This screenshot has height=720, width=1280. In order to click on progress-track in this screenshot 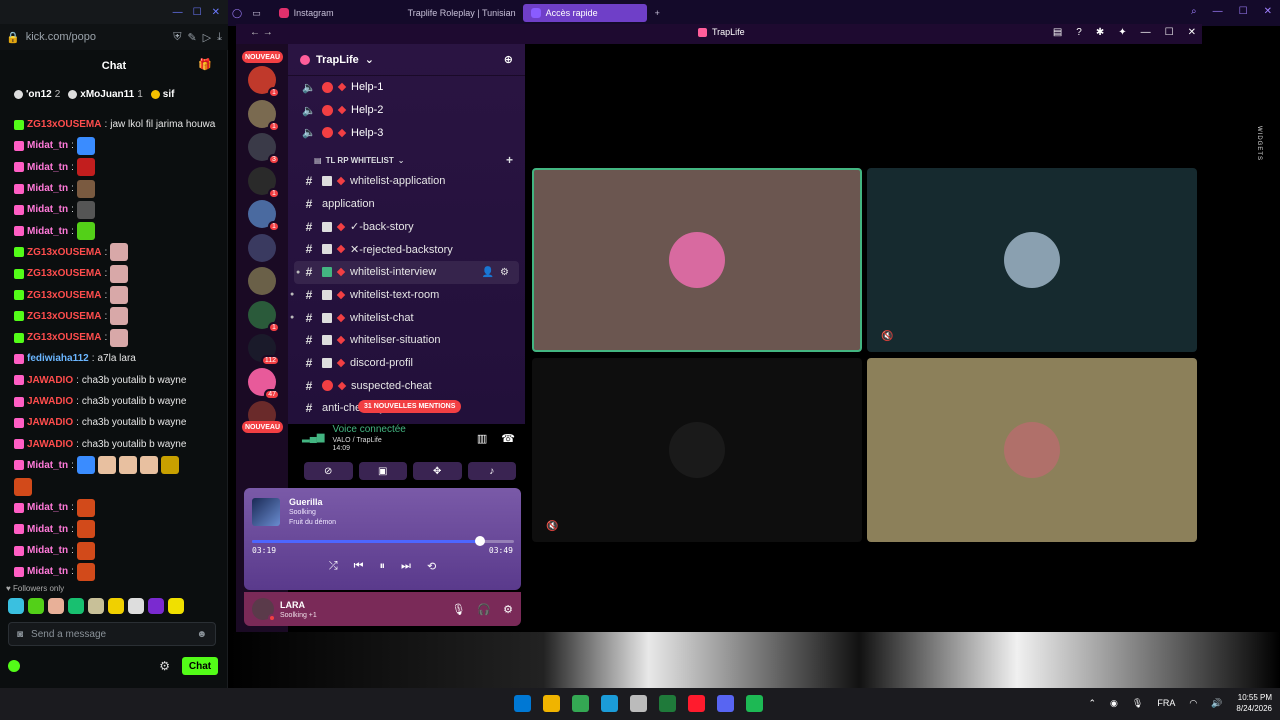, I will do `click(383, 541)`.